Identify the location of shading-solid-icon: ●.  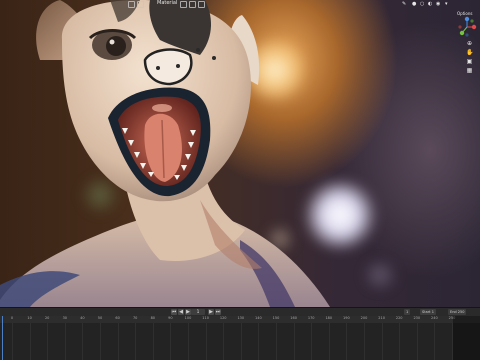
(414, 4).